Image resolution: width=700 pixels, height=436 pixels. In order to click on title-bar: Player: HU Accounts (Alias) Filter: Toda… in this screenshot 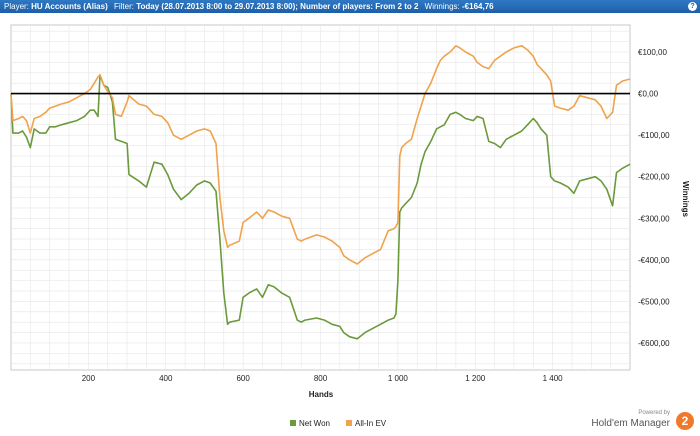, I will do `click(350, 6)`.